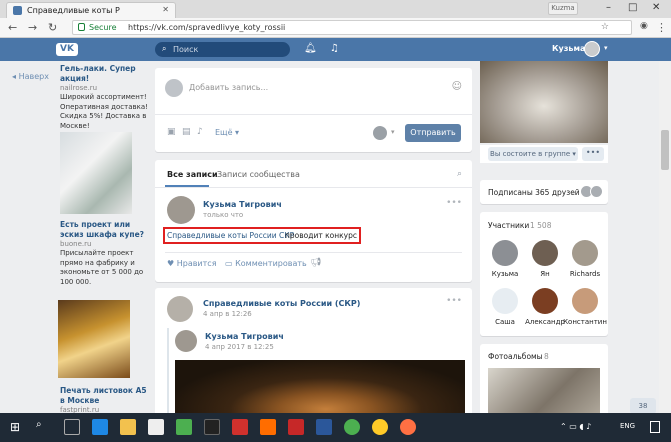 This screenshot has width=671, height=442. Describe the element at coordinates (665, 150) in the screenshot. I see `scrollbar-thumb` at that location.